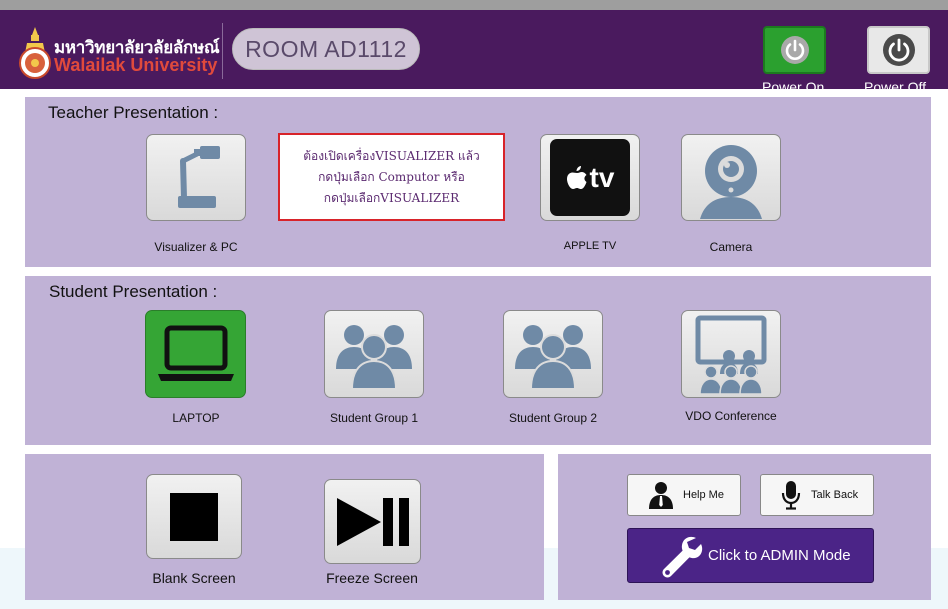  I want to click on visualizer-label: Visualizer & PC, so click(196, 247).